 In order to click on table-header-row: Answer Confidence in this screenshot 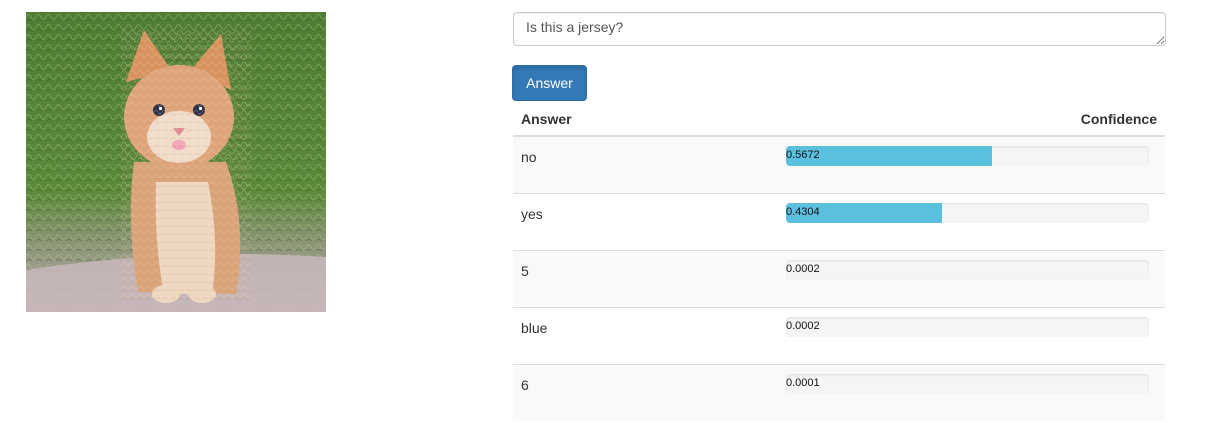, I will do `click(839, 119)`.